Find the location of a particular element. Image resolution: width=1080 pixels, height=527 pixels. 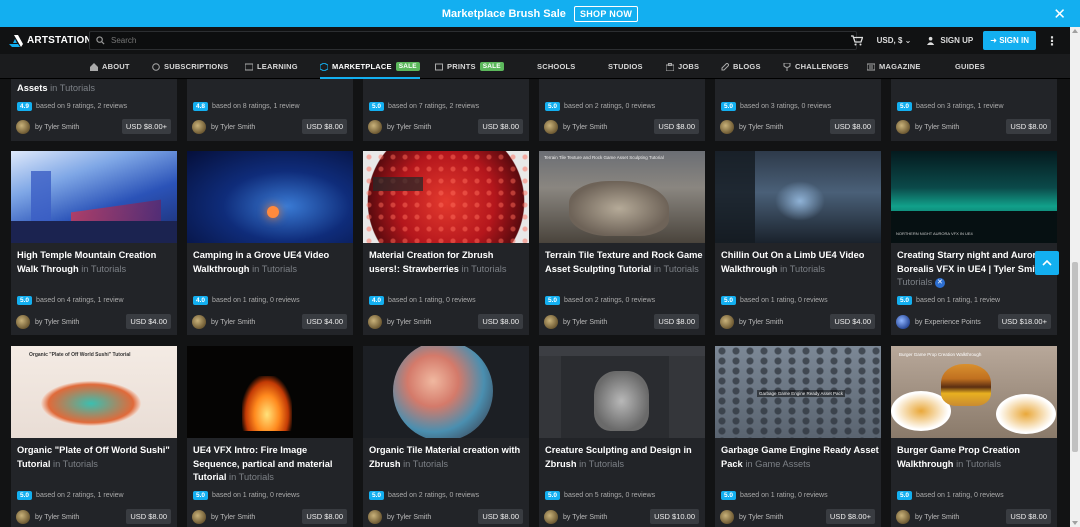

product-thumbnail: NORTHERN NIGHT AURORA VFX IN UE4 is located at coordinates (974, 197).